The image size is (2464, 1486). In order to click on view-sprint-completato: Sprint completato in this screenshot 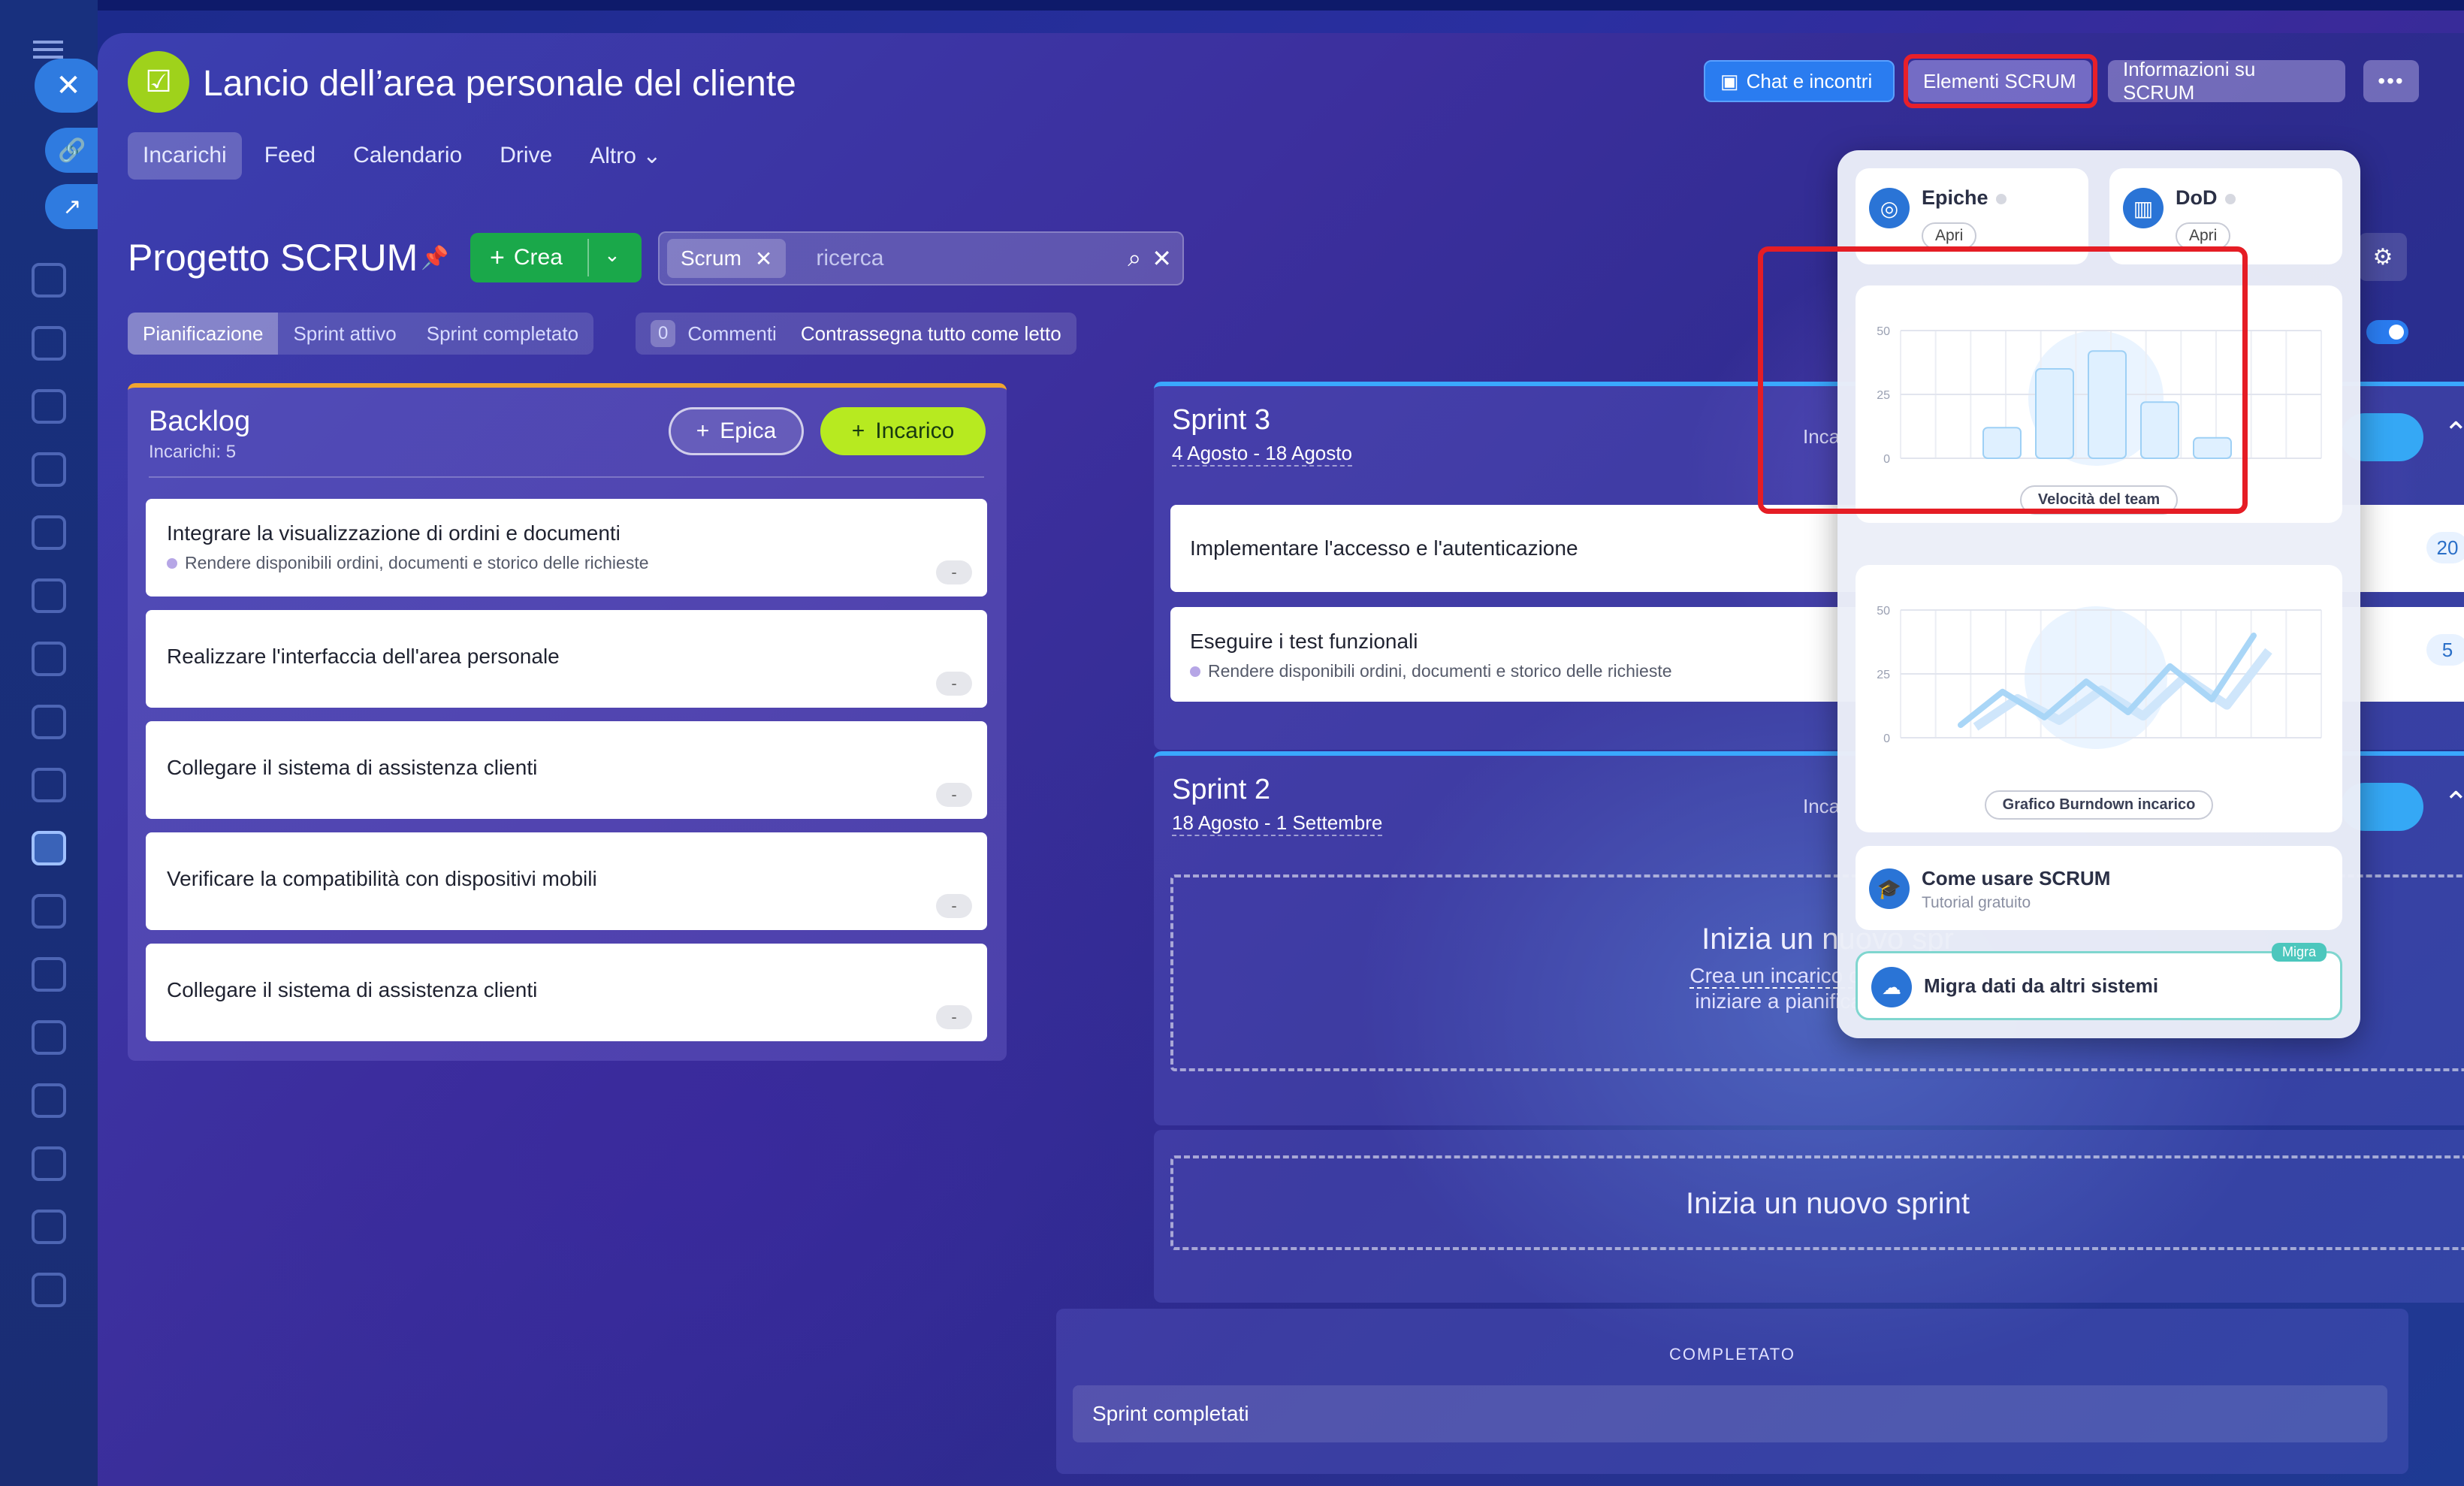, I will do `click(502, 334)`.